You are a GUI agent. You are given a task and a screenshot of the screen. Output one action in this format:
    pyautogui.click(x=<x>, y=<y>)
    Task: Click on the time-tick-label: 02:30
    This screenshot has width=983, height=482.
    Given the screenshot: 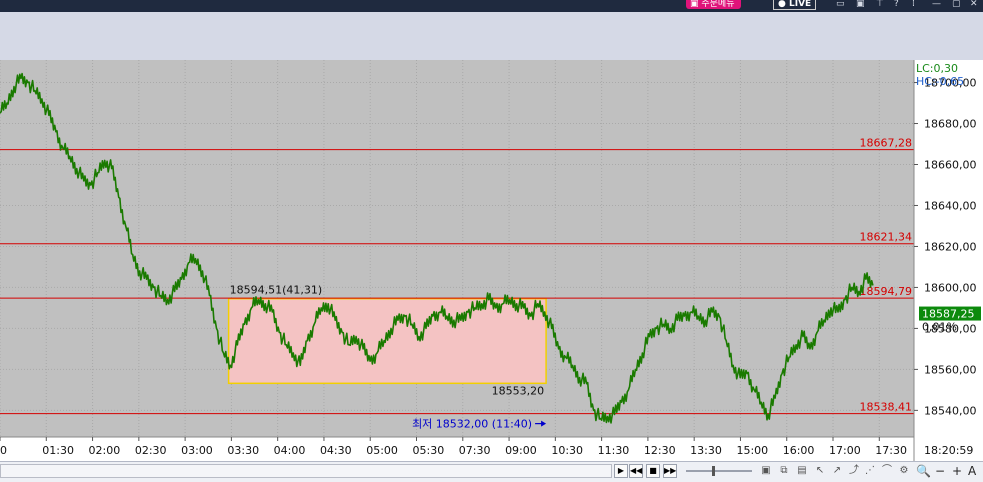 What is the action you would take?
    pyautogui.click(x=151, y=450)
    